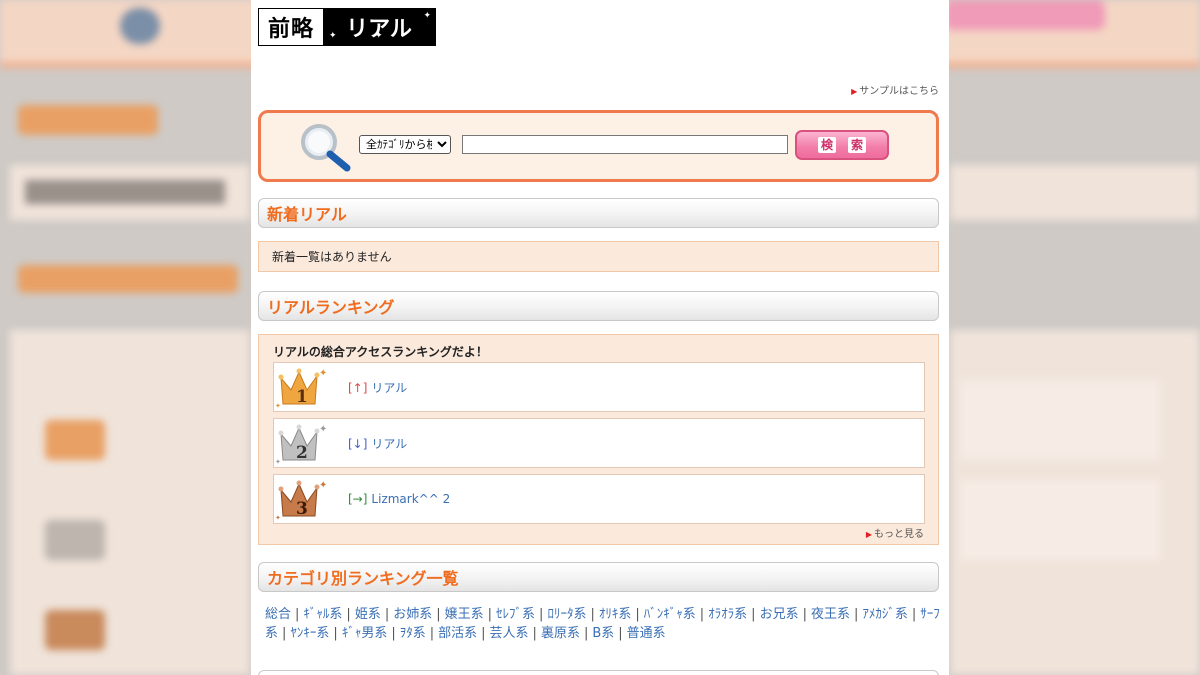  I want to click on category-link: B系, so click(603, 633).